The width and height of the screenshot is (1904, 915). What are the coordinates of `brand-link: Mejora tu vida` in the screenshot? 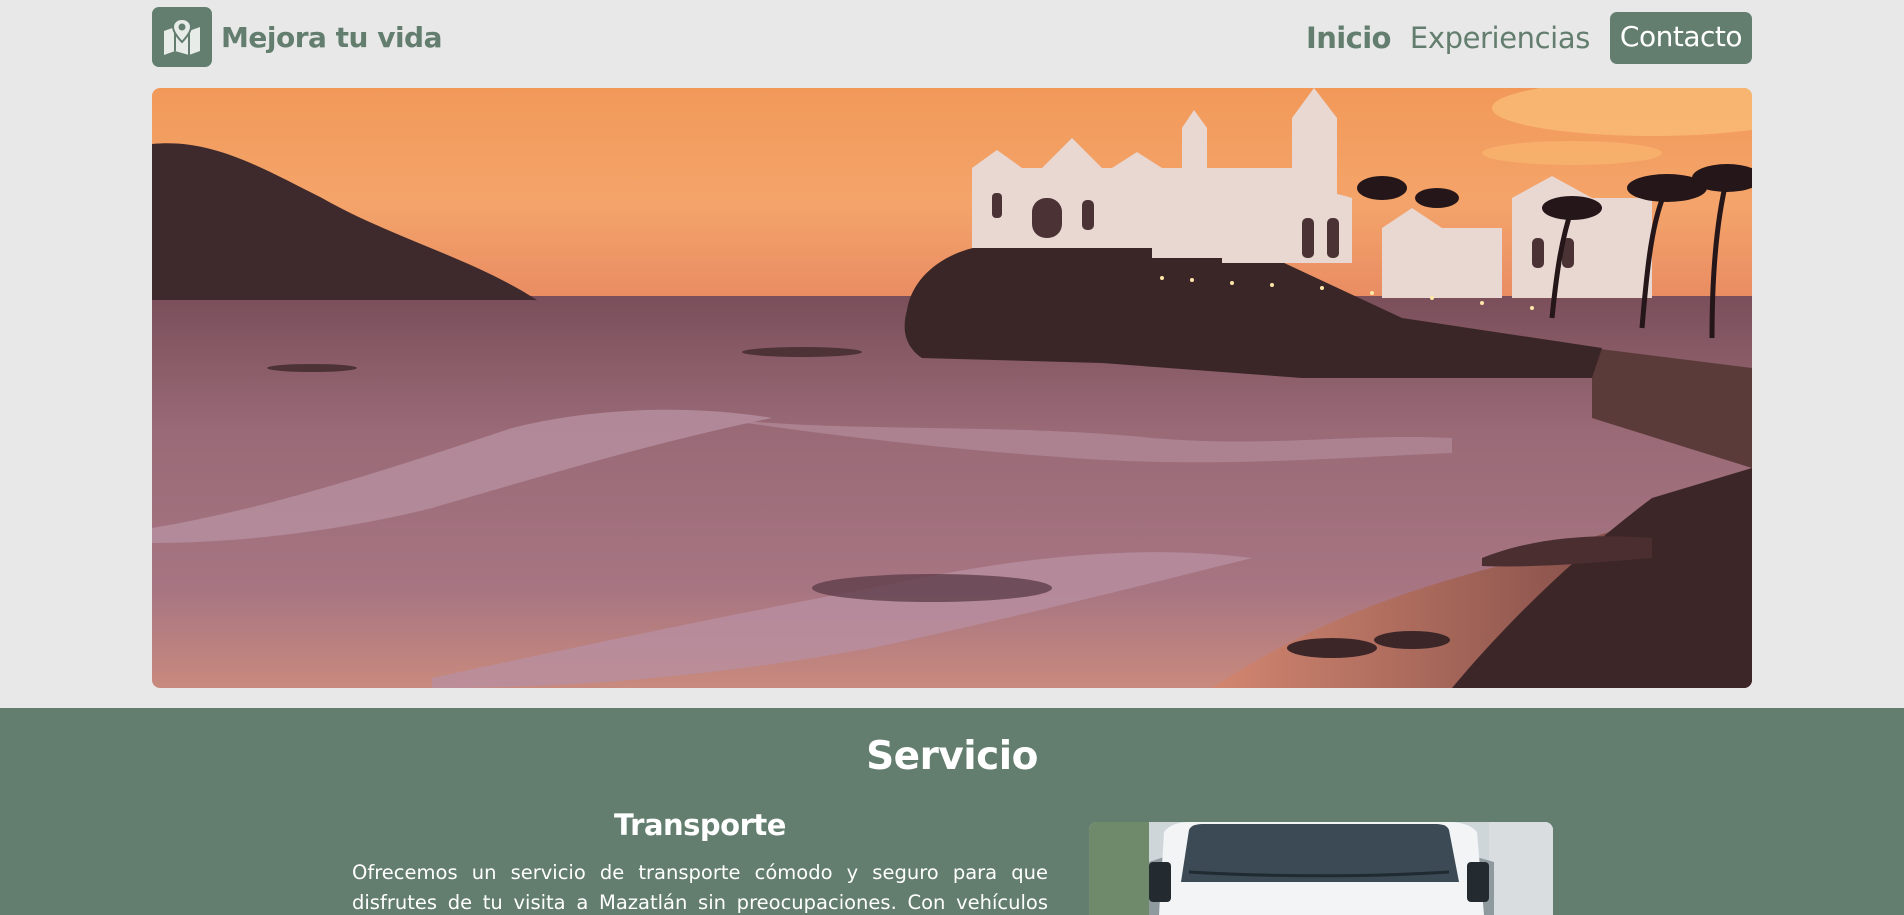 It's located at (297, 37).